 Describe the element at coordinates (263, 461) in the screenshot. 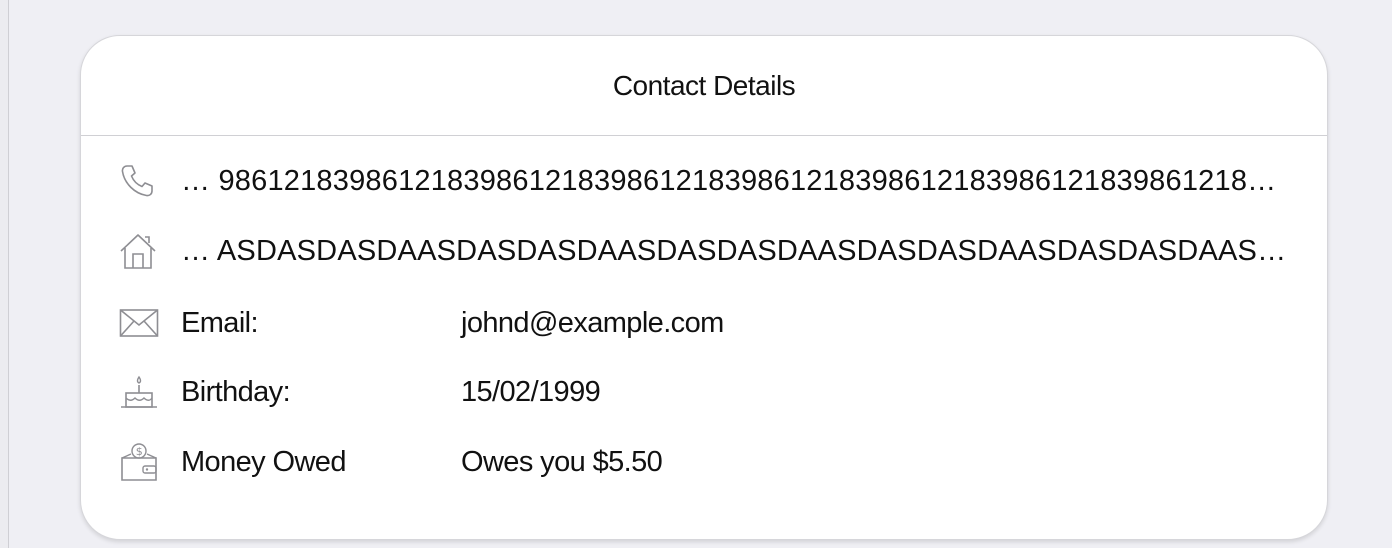

I see `money-owed-label: Money Owed` at that location.